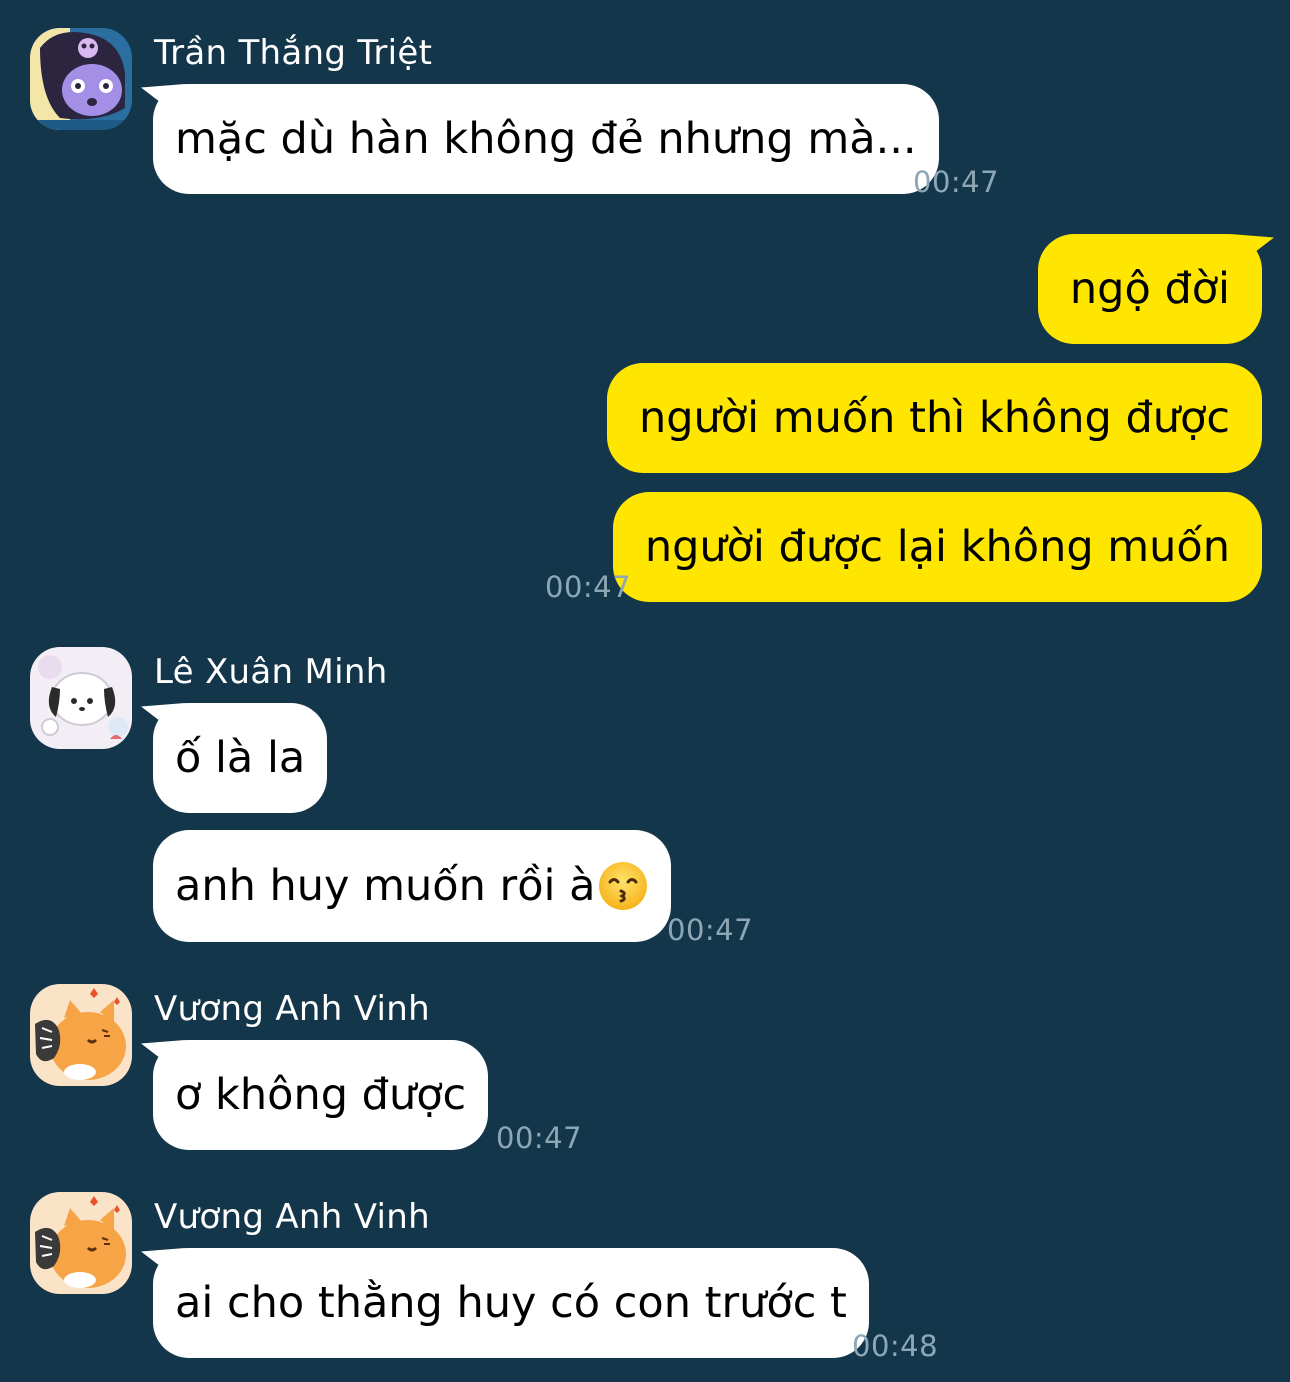 The width and height of the screenshot is (1290, 1382). I want to click on bubble-tail, so click(1252, 256).